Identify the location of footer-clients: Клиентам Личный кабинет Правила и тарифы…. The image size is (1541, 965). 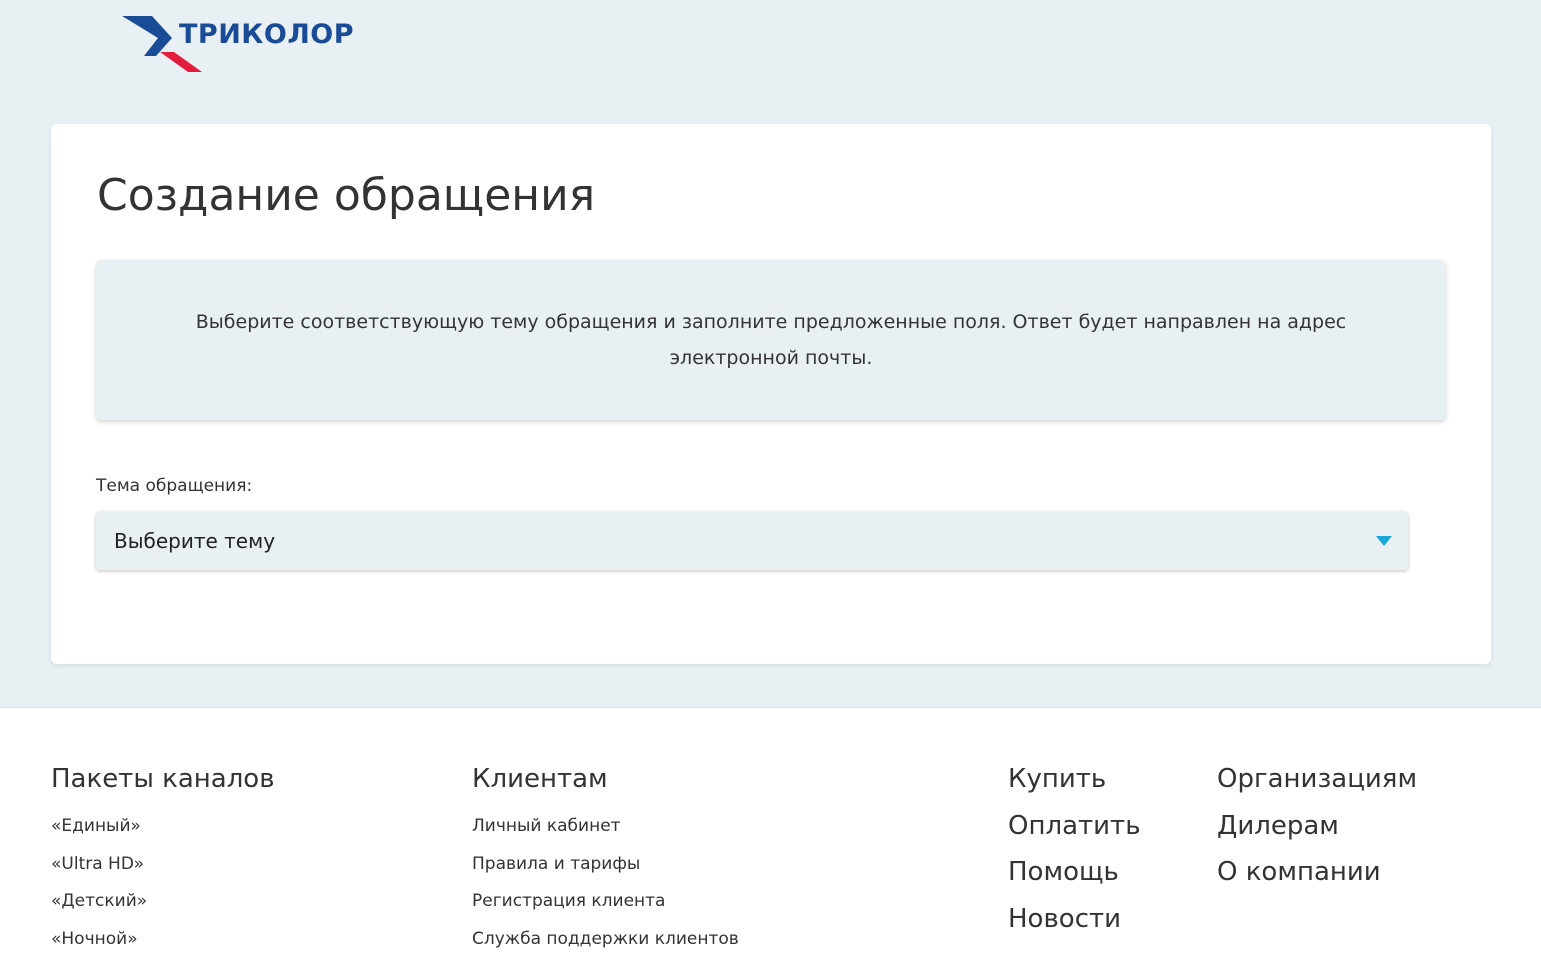
(605, 864).